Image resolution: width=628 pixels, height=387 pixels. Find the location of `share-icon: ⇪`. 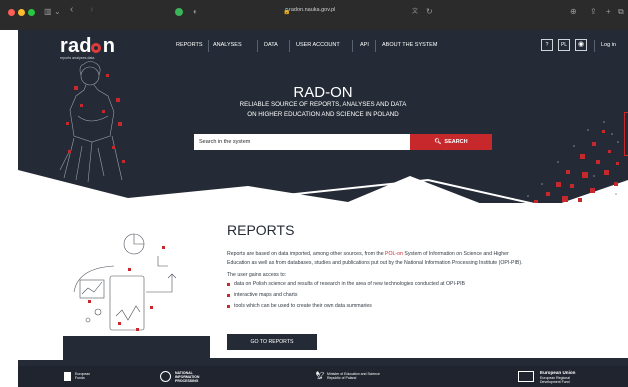

share-icon: ⇪ is located at coordinates (593, 12).